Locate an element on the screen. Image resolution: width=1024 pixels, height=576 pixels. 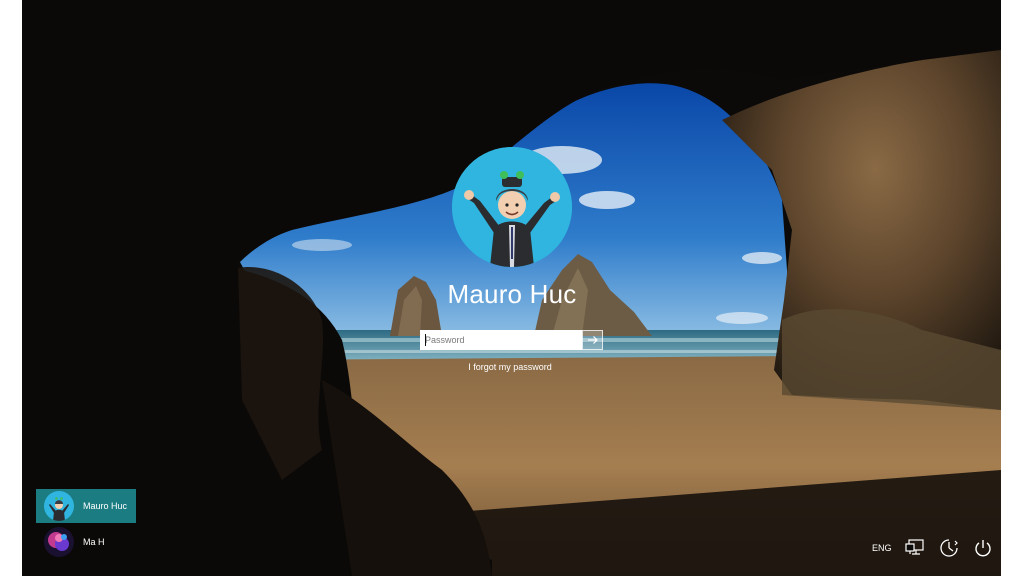
user-item-mauro-huc: Mauro Huc is located at coordinates (86, 506).